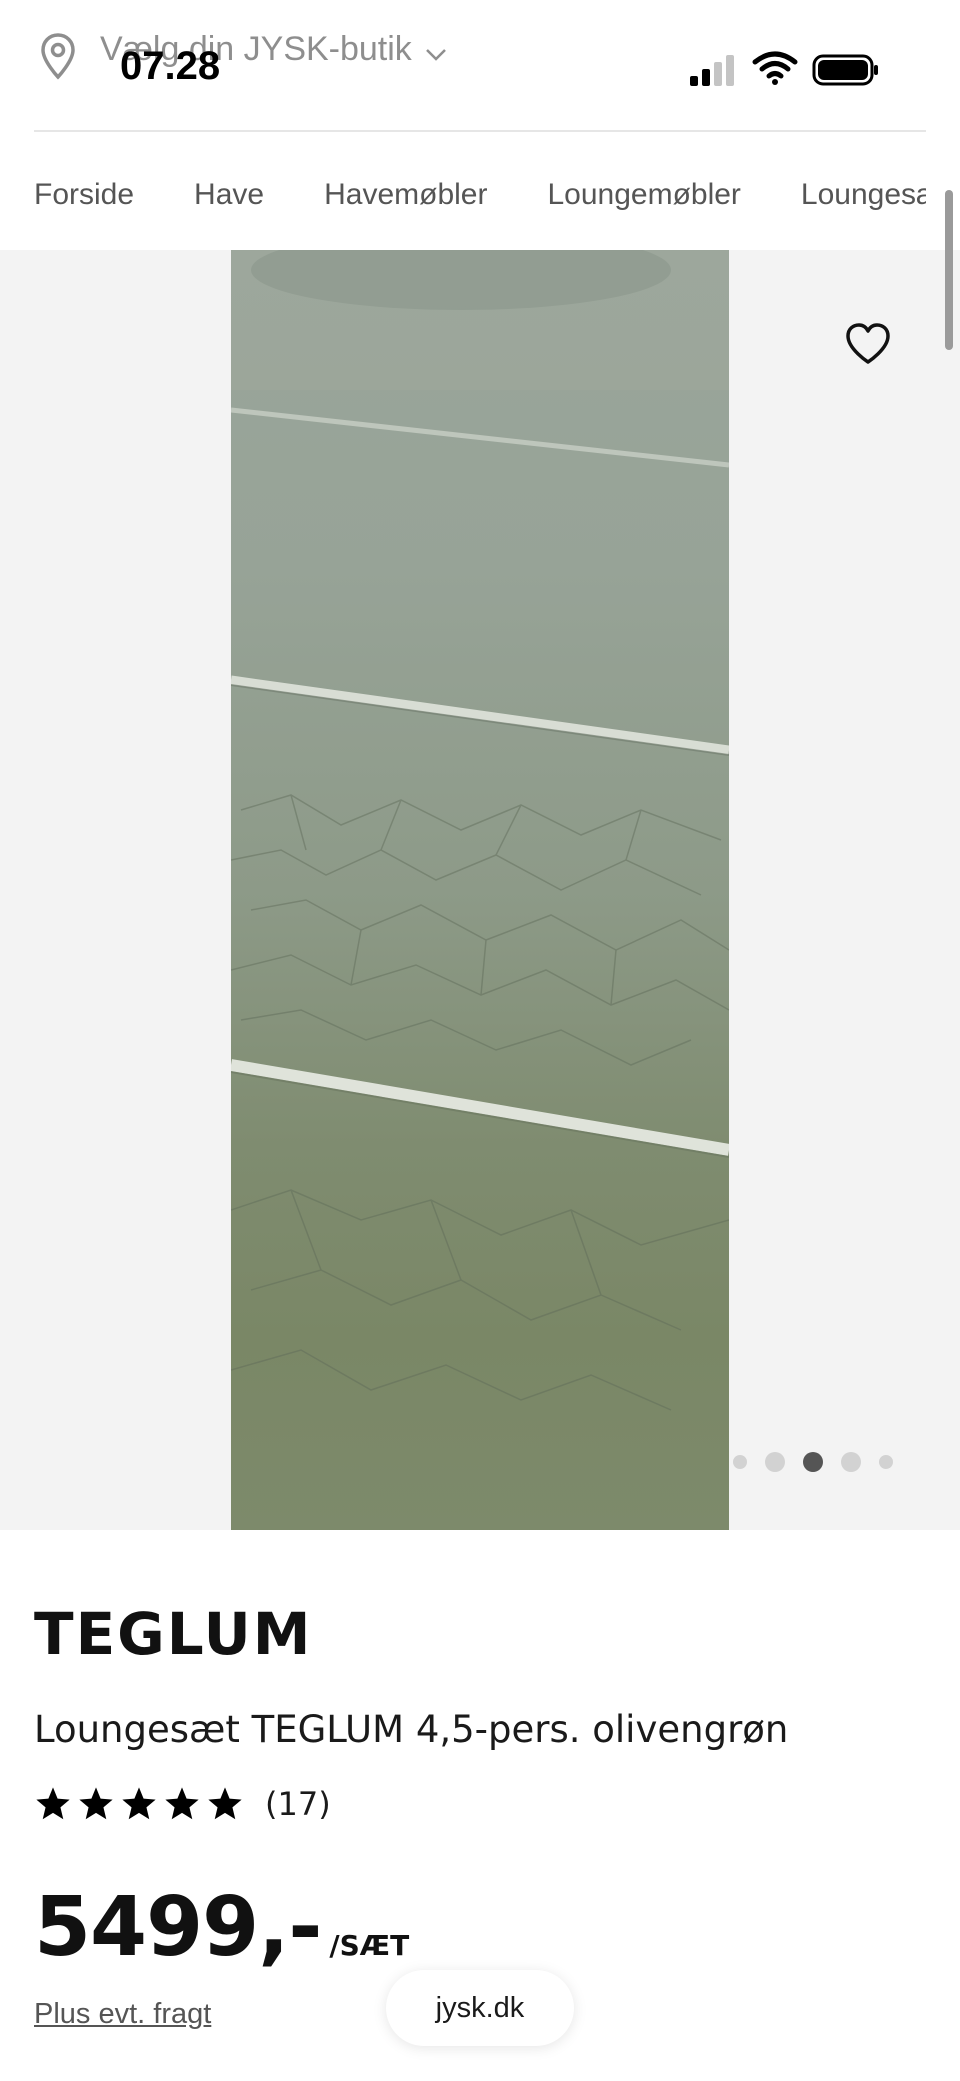 Image resolution: width=960 pixels, height=2081 pixels. What do you see at coordinates (405, 195) in the screenshot?
I see `breadcrumb-item-havemobler: Havemøbler` at bounding box center [405, 195].